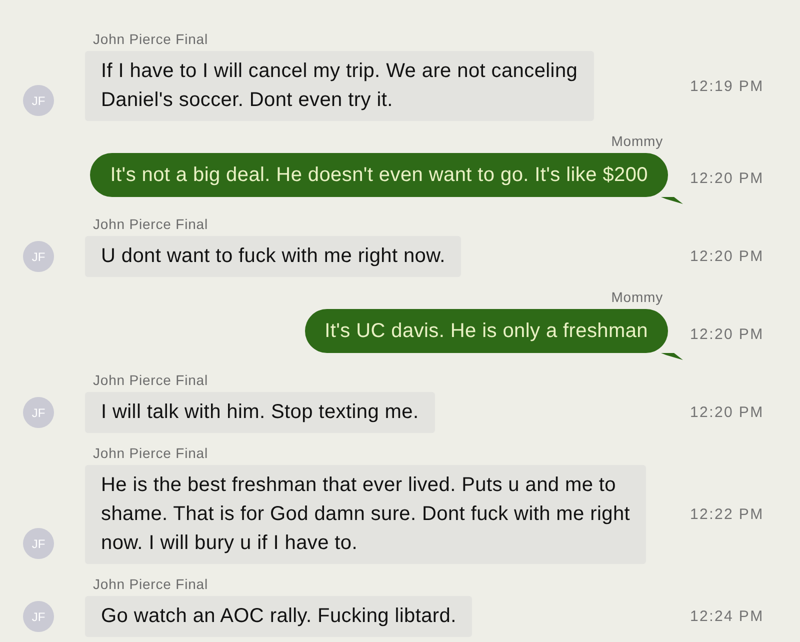 The height and width of the screenshot is (642, 800). I want to click on timestamp: 12:19 PM, so click(727, 86).